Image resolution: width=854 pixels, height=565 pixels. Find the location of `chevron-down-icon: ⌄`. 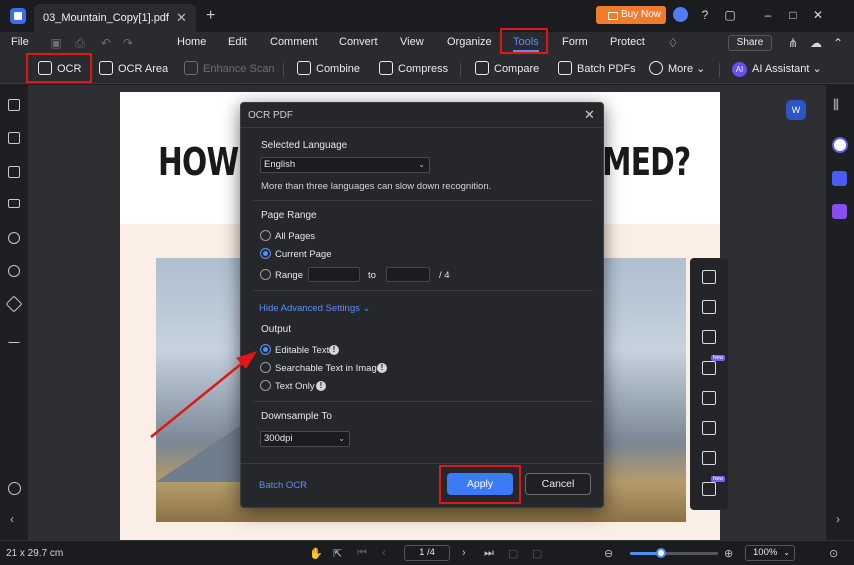

chevron-down-icon: ⌄ is located at coordinates (786, 552).